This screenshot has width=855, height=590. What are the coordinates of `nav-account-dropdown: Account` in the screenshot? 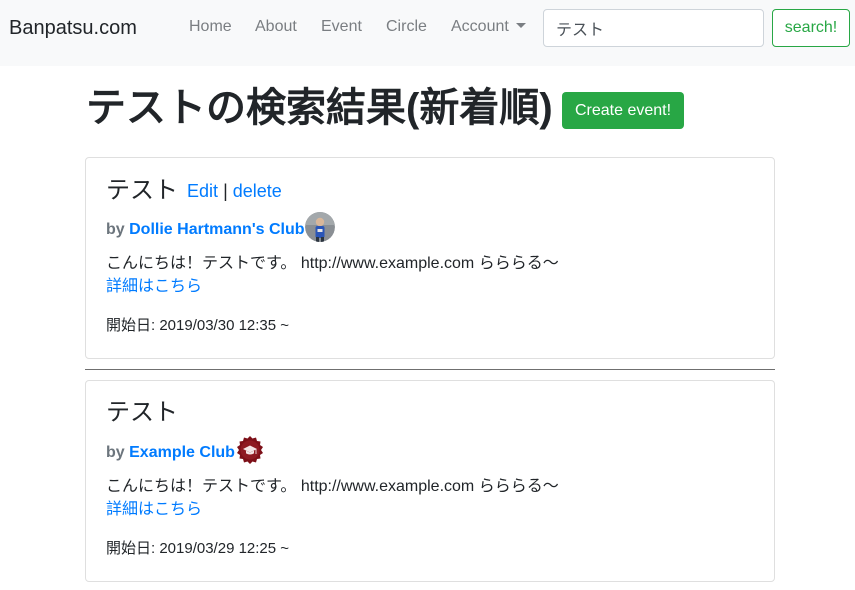 It's located at (488, 27).